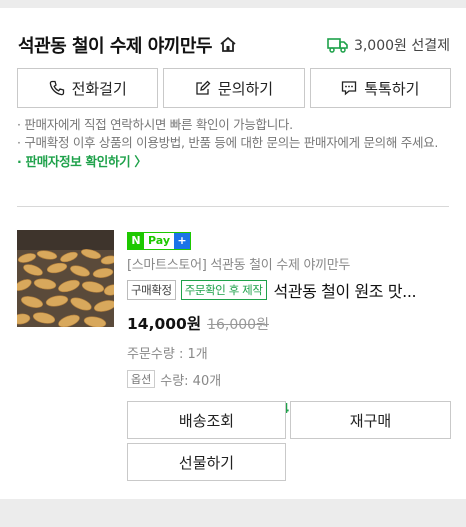  Describe the element at coordinates (349, 88) in the screenshot. I see `chat-icon` at that location.